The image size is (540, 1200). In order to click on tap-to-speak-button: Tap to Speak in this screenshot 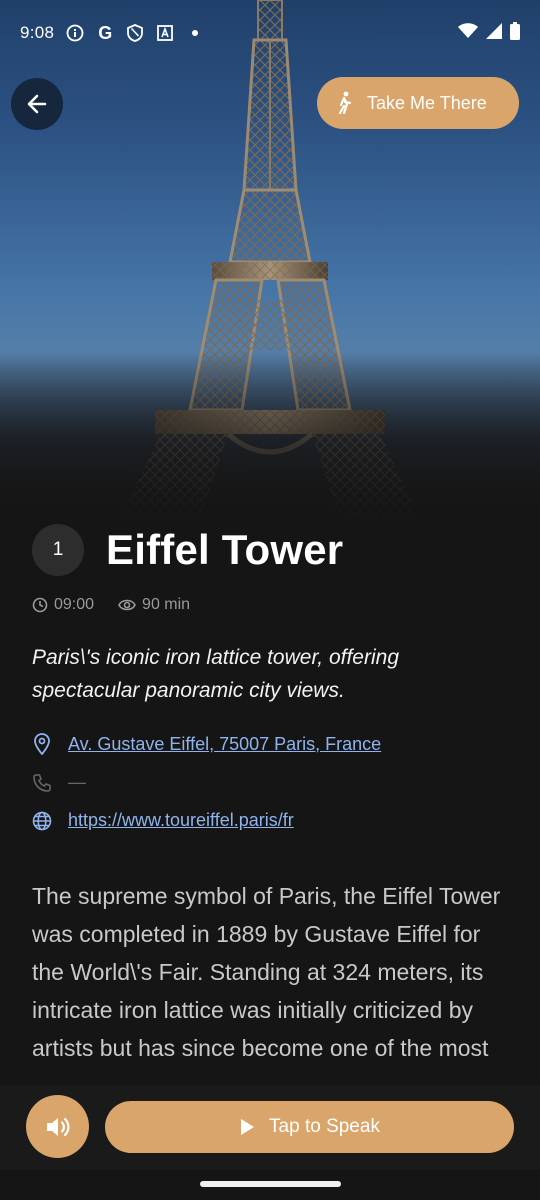, I will do `click(309, 1127)`.